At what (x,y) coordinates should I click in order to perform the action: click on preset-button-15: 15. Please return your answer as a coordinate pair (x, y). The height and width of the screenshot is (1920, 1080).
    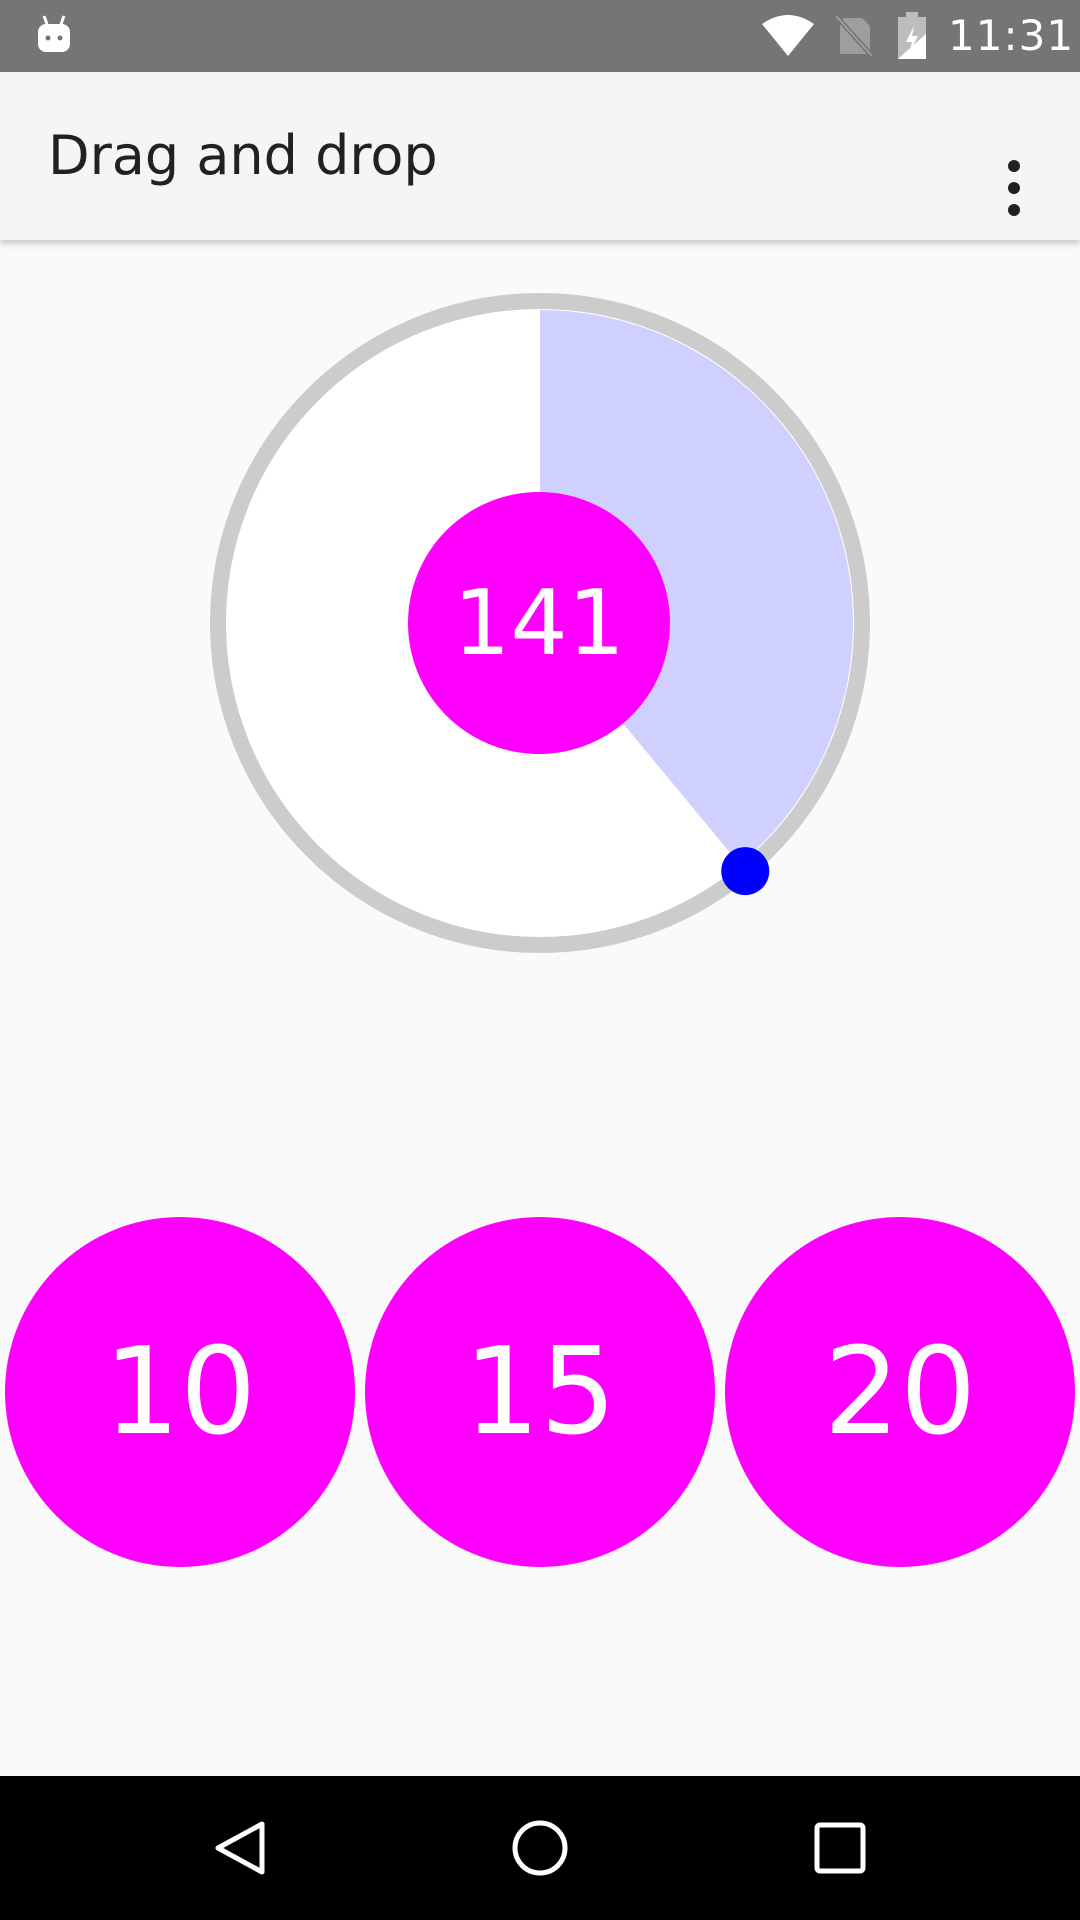
    Looking at the image, I should click on (540, 1392).